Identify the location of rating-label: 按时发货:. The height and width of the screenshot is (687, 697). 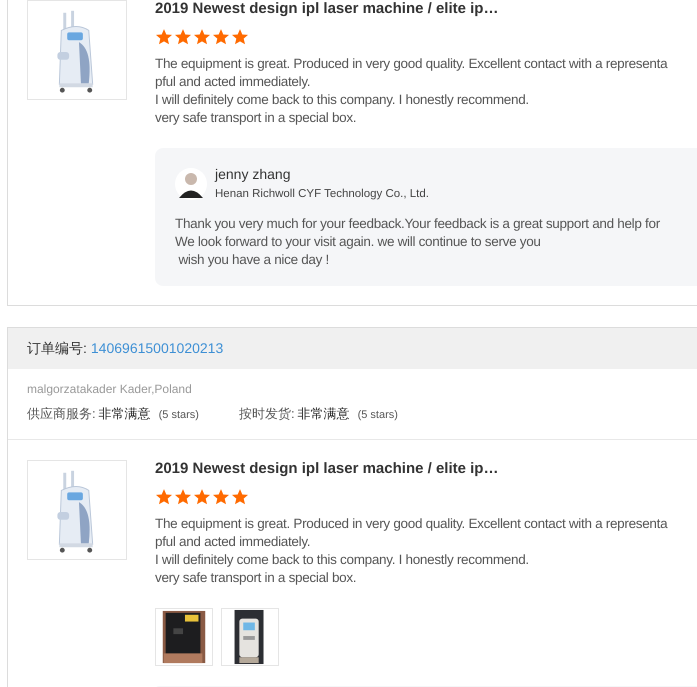
(266, 414).